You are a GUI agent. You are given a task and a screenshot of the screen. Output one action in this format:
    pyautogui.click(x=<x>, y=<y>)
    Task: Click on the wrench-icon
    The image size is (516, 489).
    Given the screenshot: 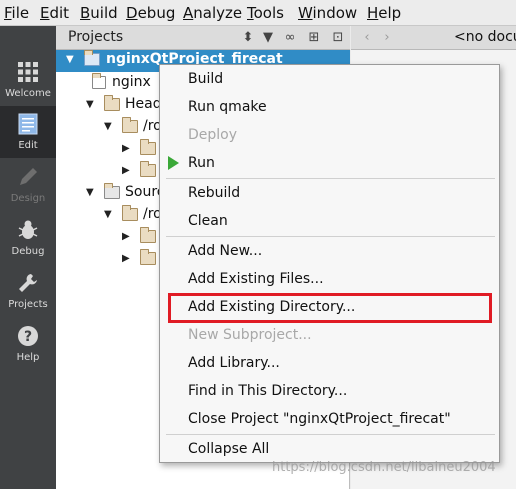 What is the action you would take?
    pyautogui.click(x=28, y=283)
    